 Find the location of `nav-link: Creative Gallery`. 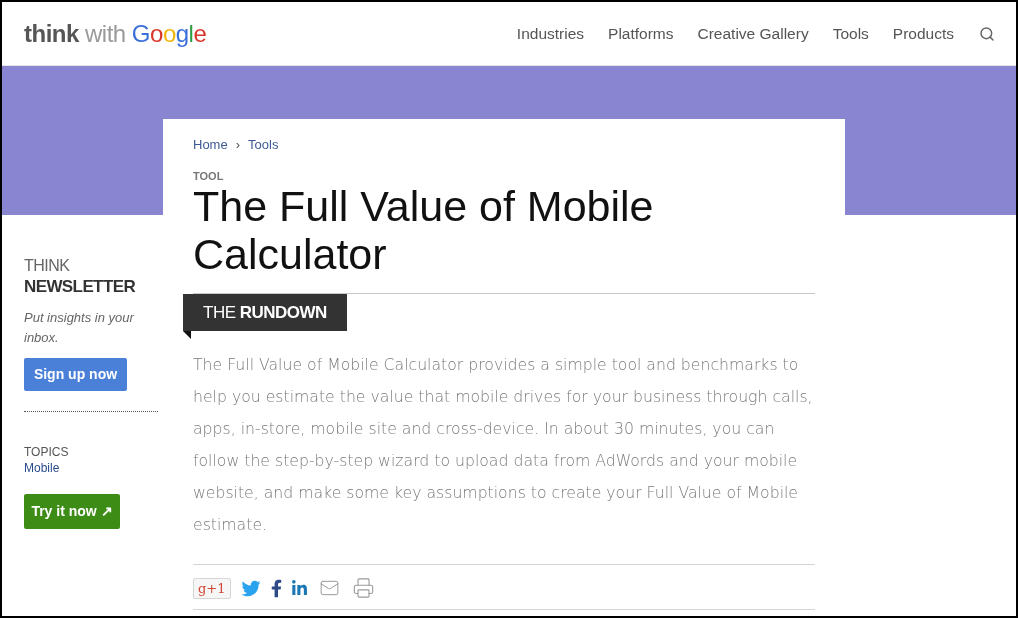

nav-link: Creative Gallery is located at coordinates (753, 33).